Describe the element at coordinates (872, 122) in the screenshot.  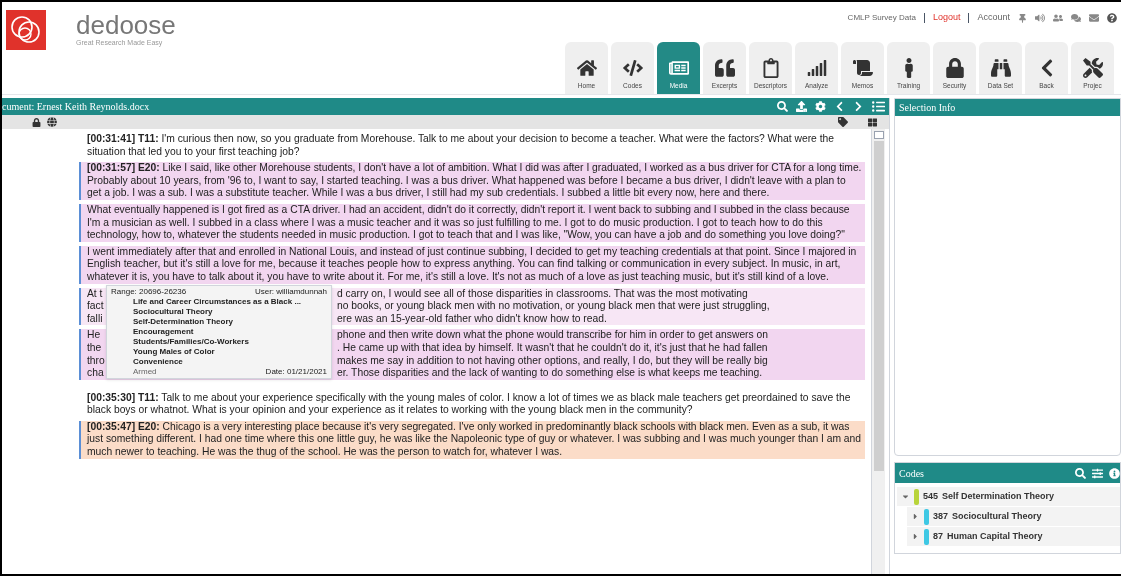
I see `grid-icon` at that location.